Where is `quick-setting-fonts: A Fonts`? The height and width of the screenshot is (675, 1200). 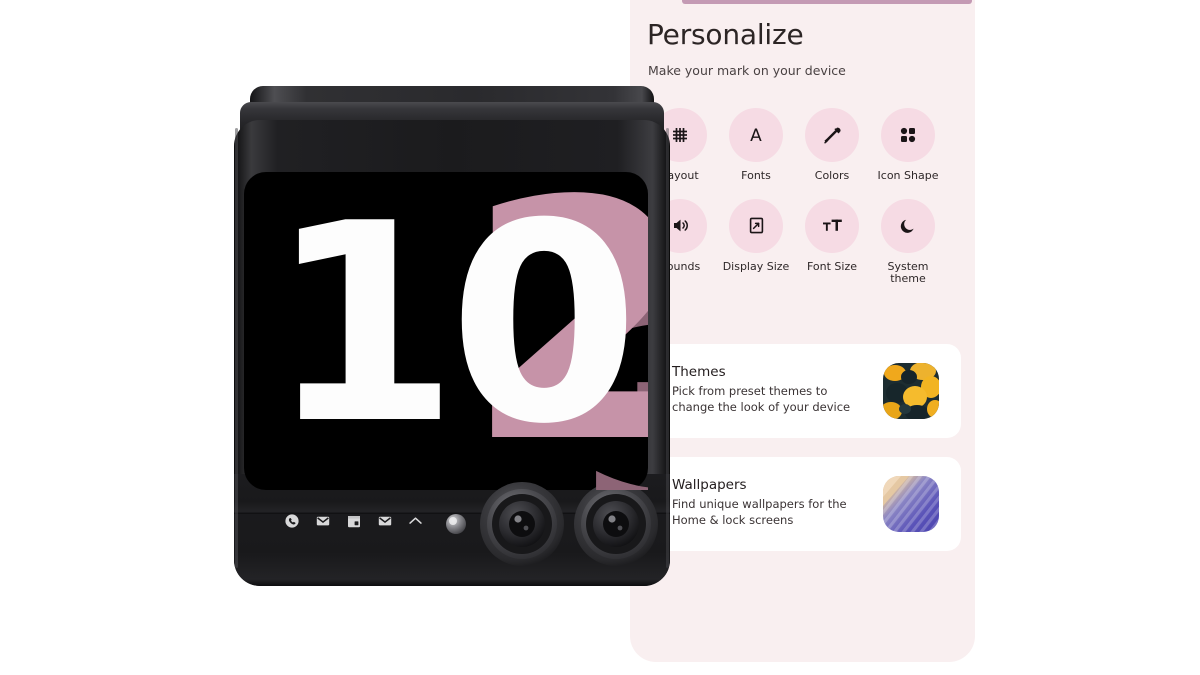
quick-setting-fonts: A Fonts is located at coordinates (756, 145).